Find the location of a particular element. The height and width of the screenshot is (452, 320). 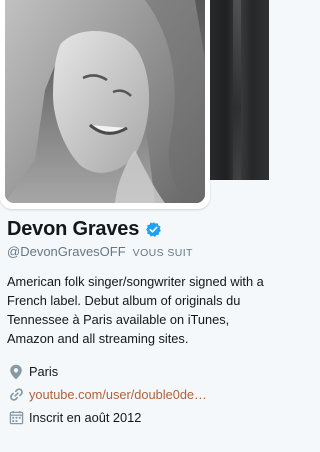

profile-handle: @DevonGravesOFF is located at coordinates (66, 251).